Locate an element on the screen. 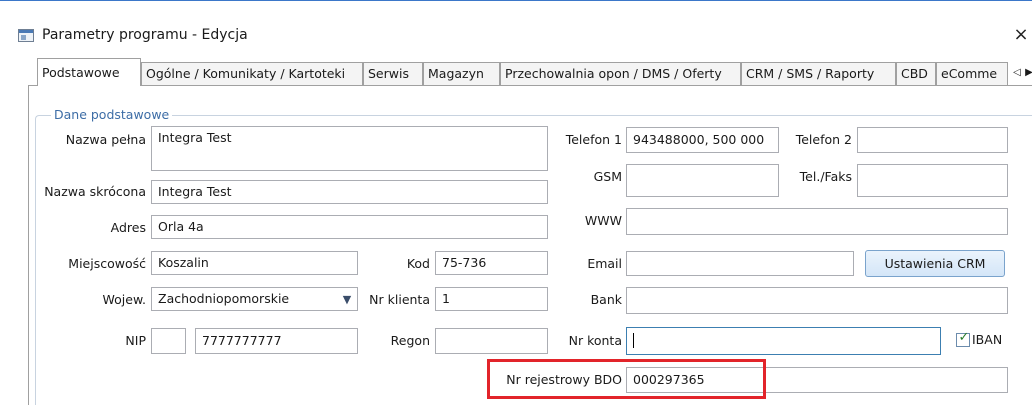  checkmark-icon: ✓ is located at coordinates (964, 337).